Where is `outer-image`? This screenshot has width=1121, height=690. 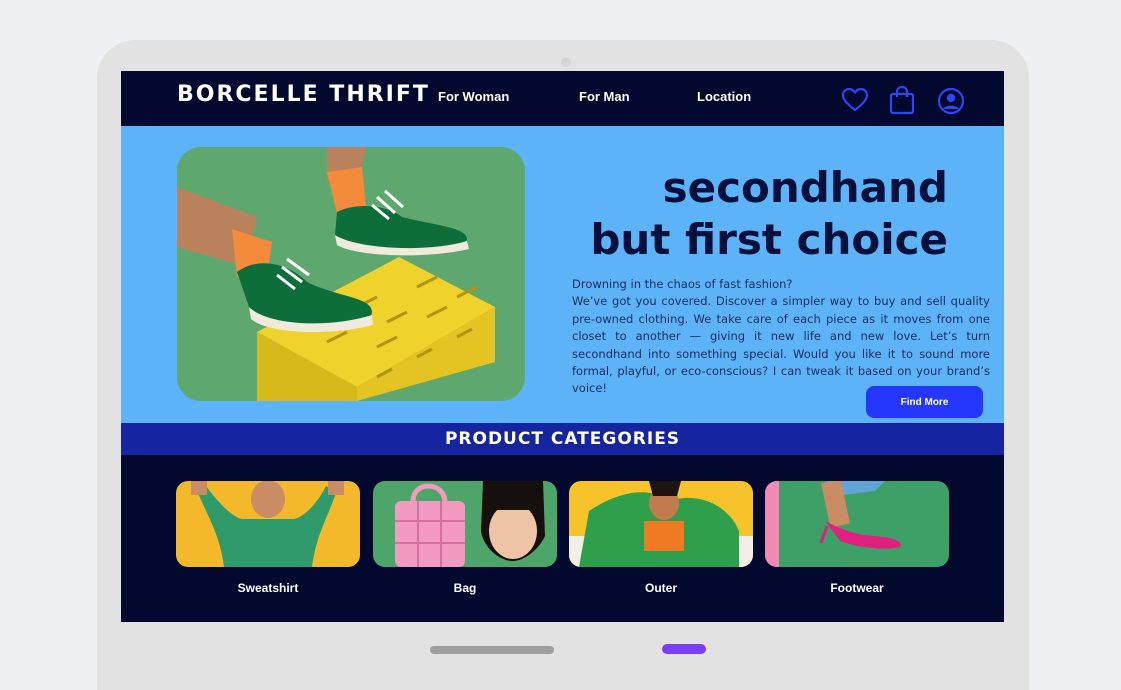 outer-image is located at coordinates (661, 524).